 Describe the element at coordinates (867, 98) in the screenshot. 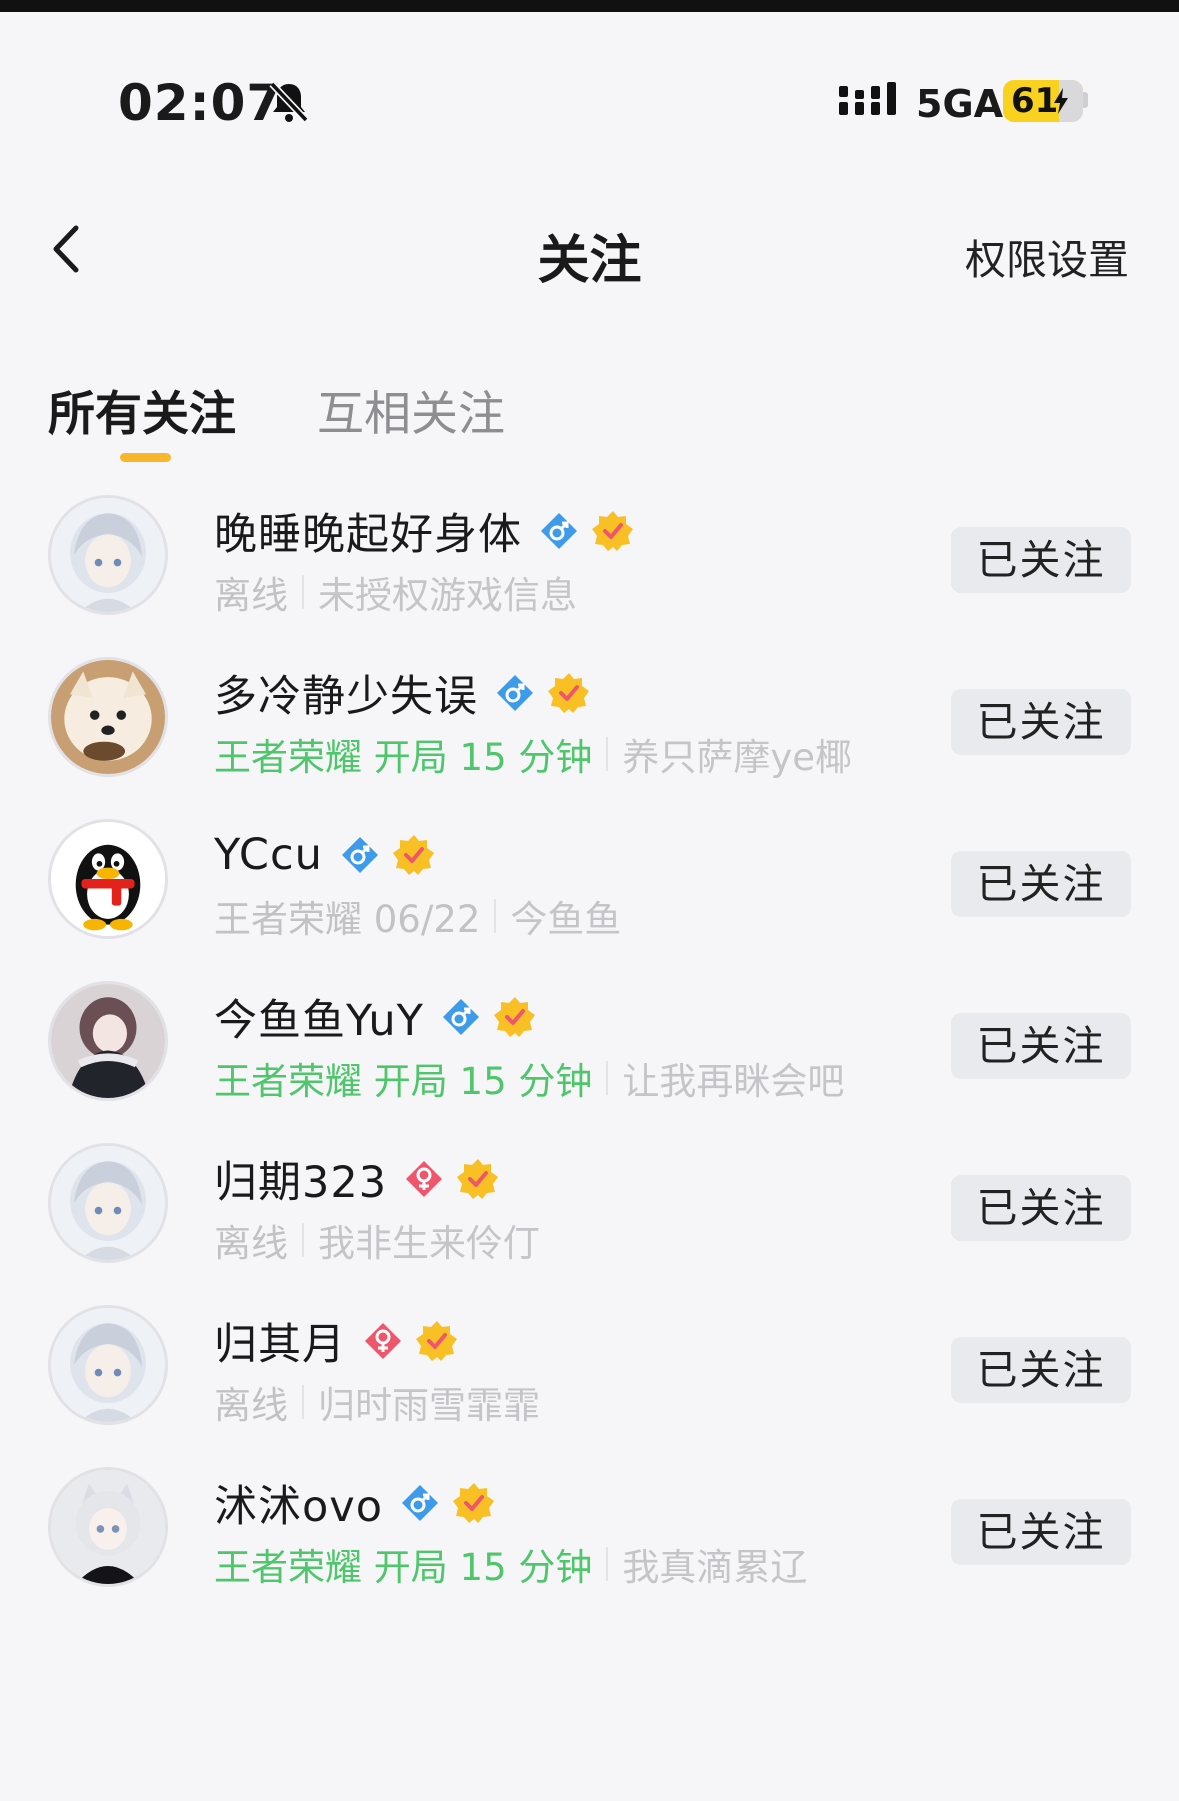

I see `signal-icon` at that location.